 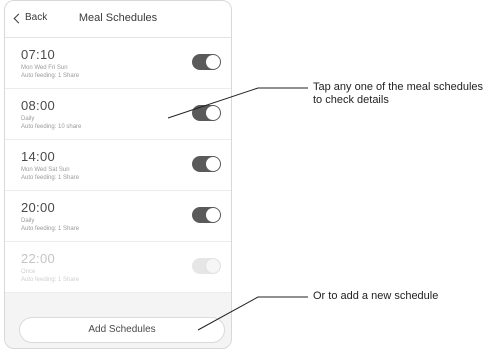 I want to click on annotation-add-new: Or to add a new schedule, so click(x=376, y=296).